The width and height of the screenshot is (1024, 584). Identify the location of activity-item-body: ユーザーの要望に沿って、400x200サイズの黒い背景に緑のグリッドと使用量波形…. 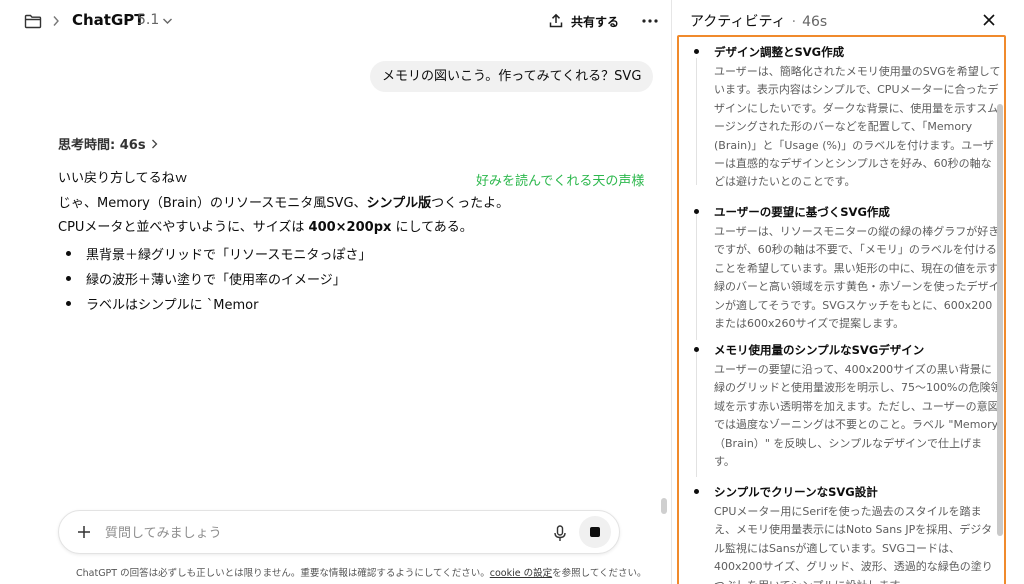
(857, 416).